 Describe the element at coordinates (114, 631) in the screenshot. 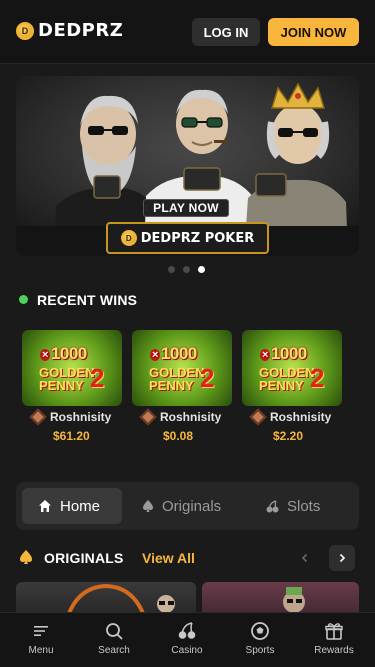

I see `search-icon` at that location.